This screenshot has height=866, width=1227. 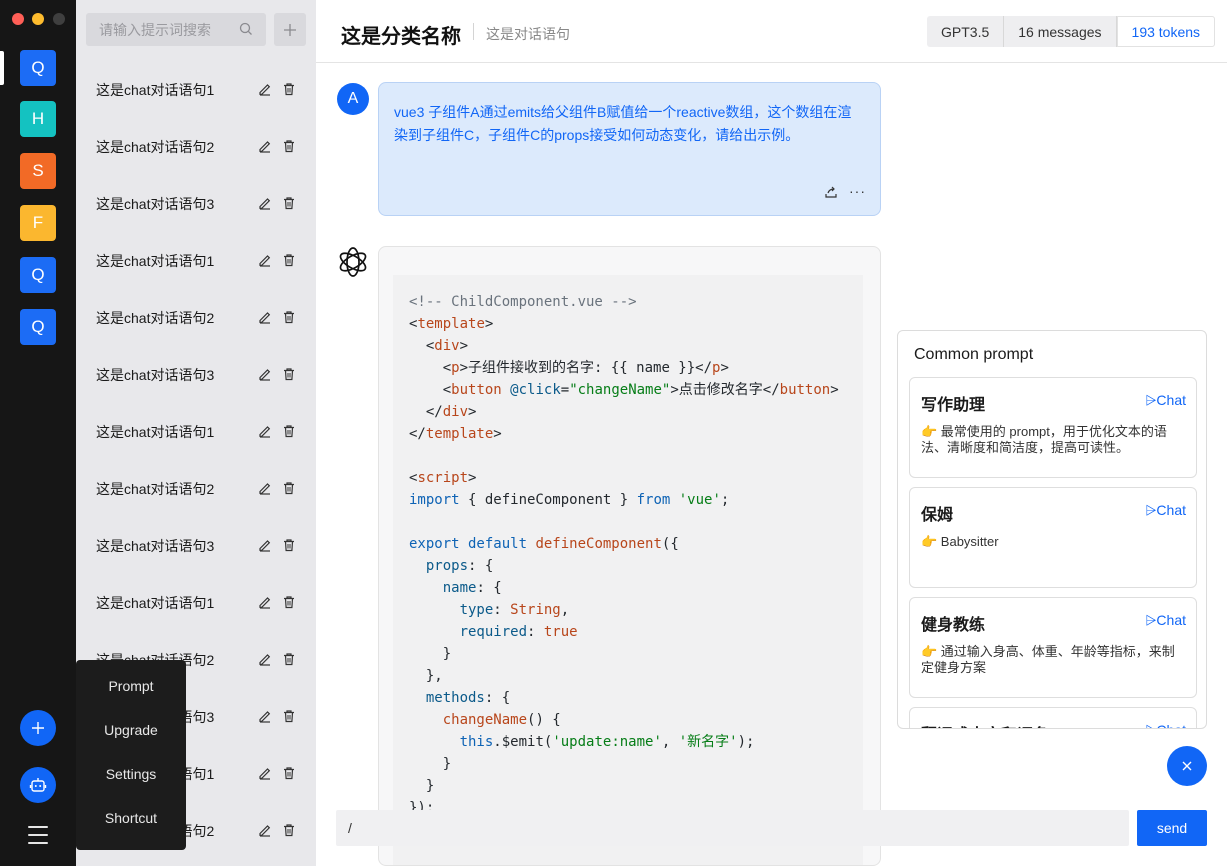 I want to click on token-count: 193 tokens, so click(x=1166, y=31).